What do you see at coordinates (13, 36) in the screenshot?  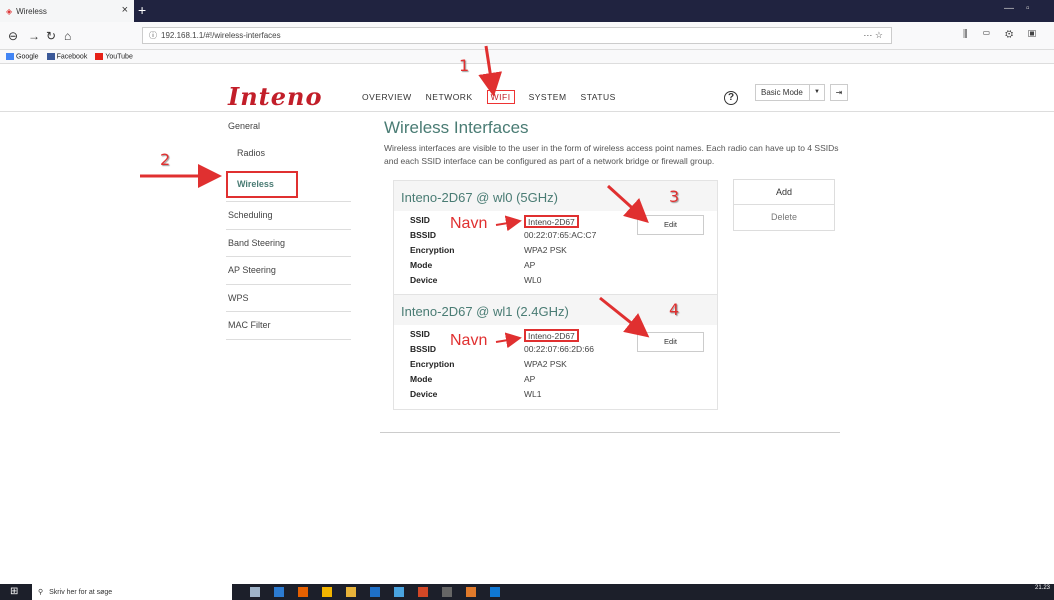 I see `back-icon: ⊖` at bounding box center [13, 36].